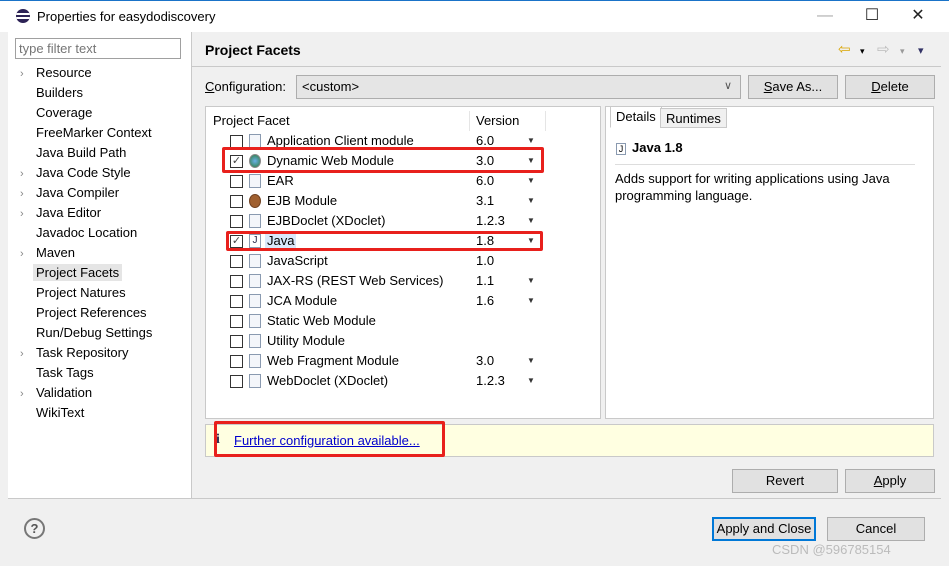  I want to click on window-title: Properties for easydodiscovery, so click(126, 16).